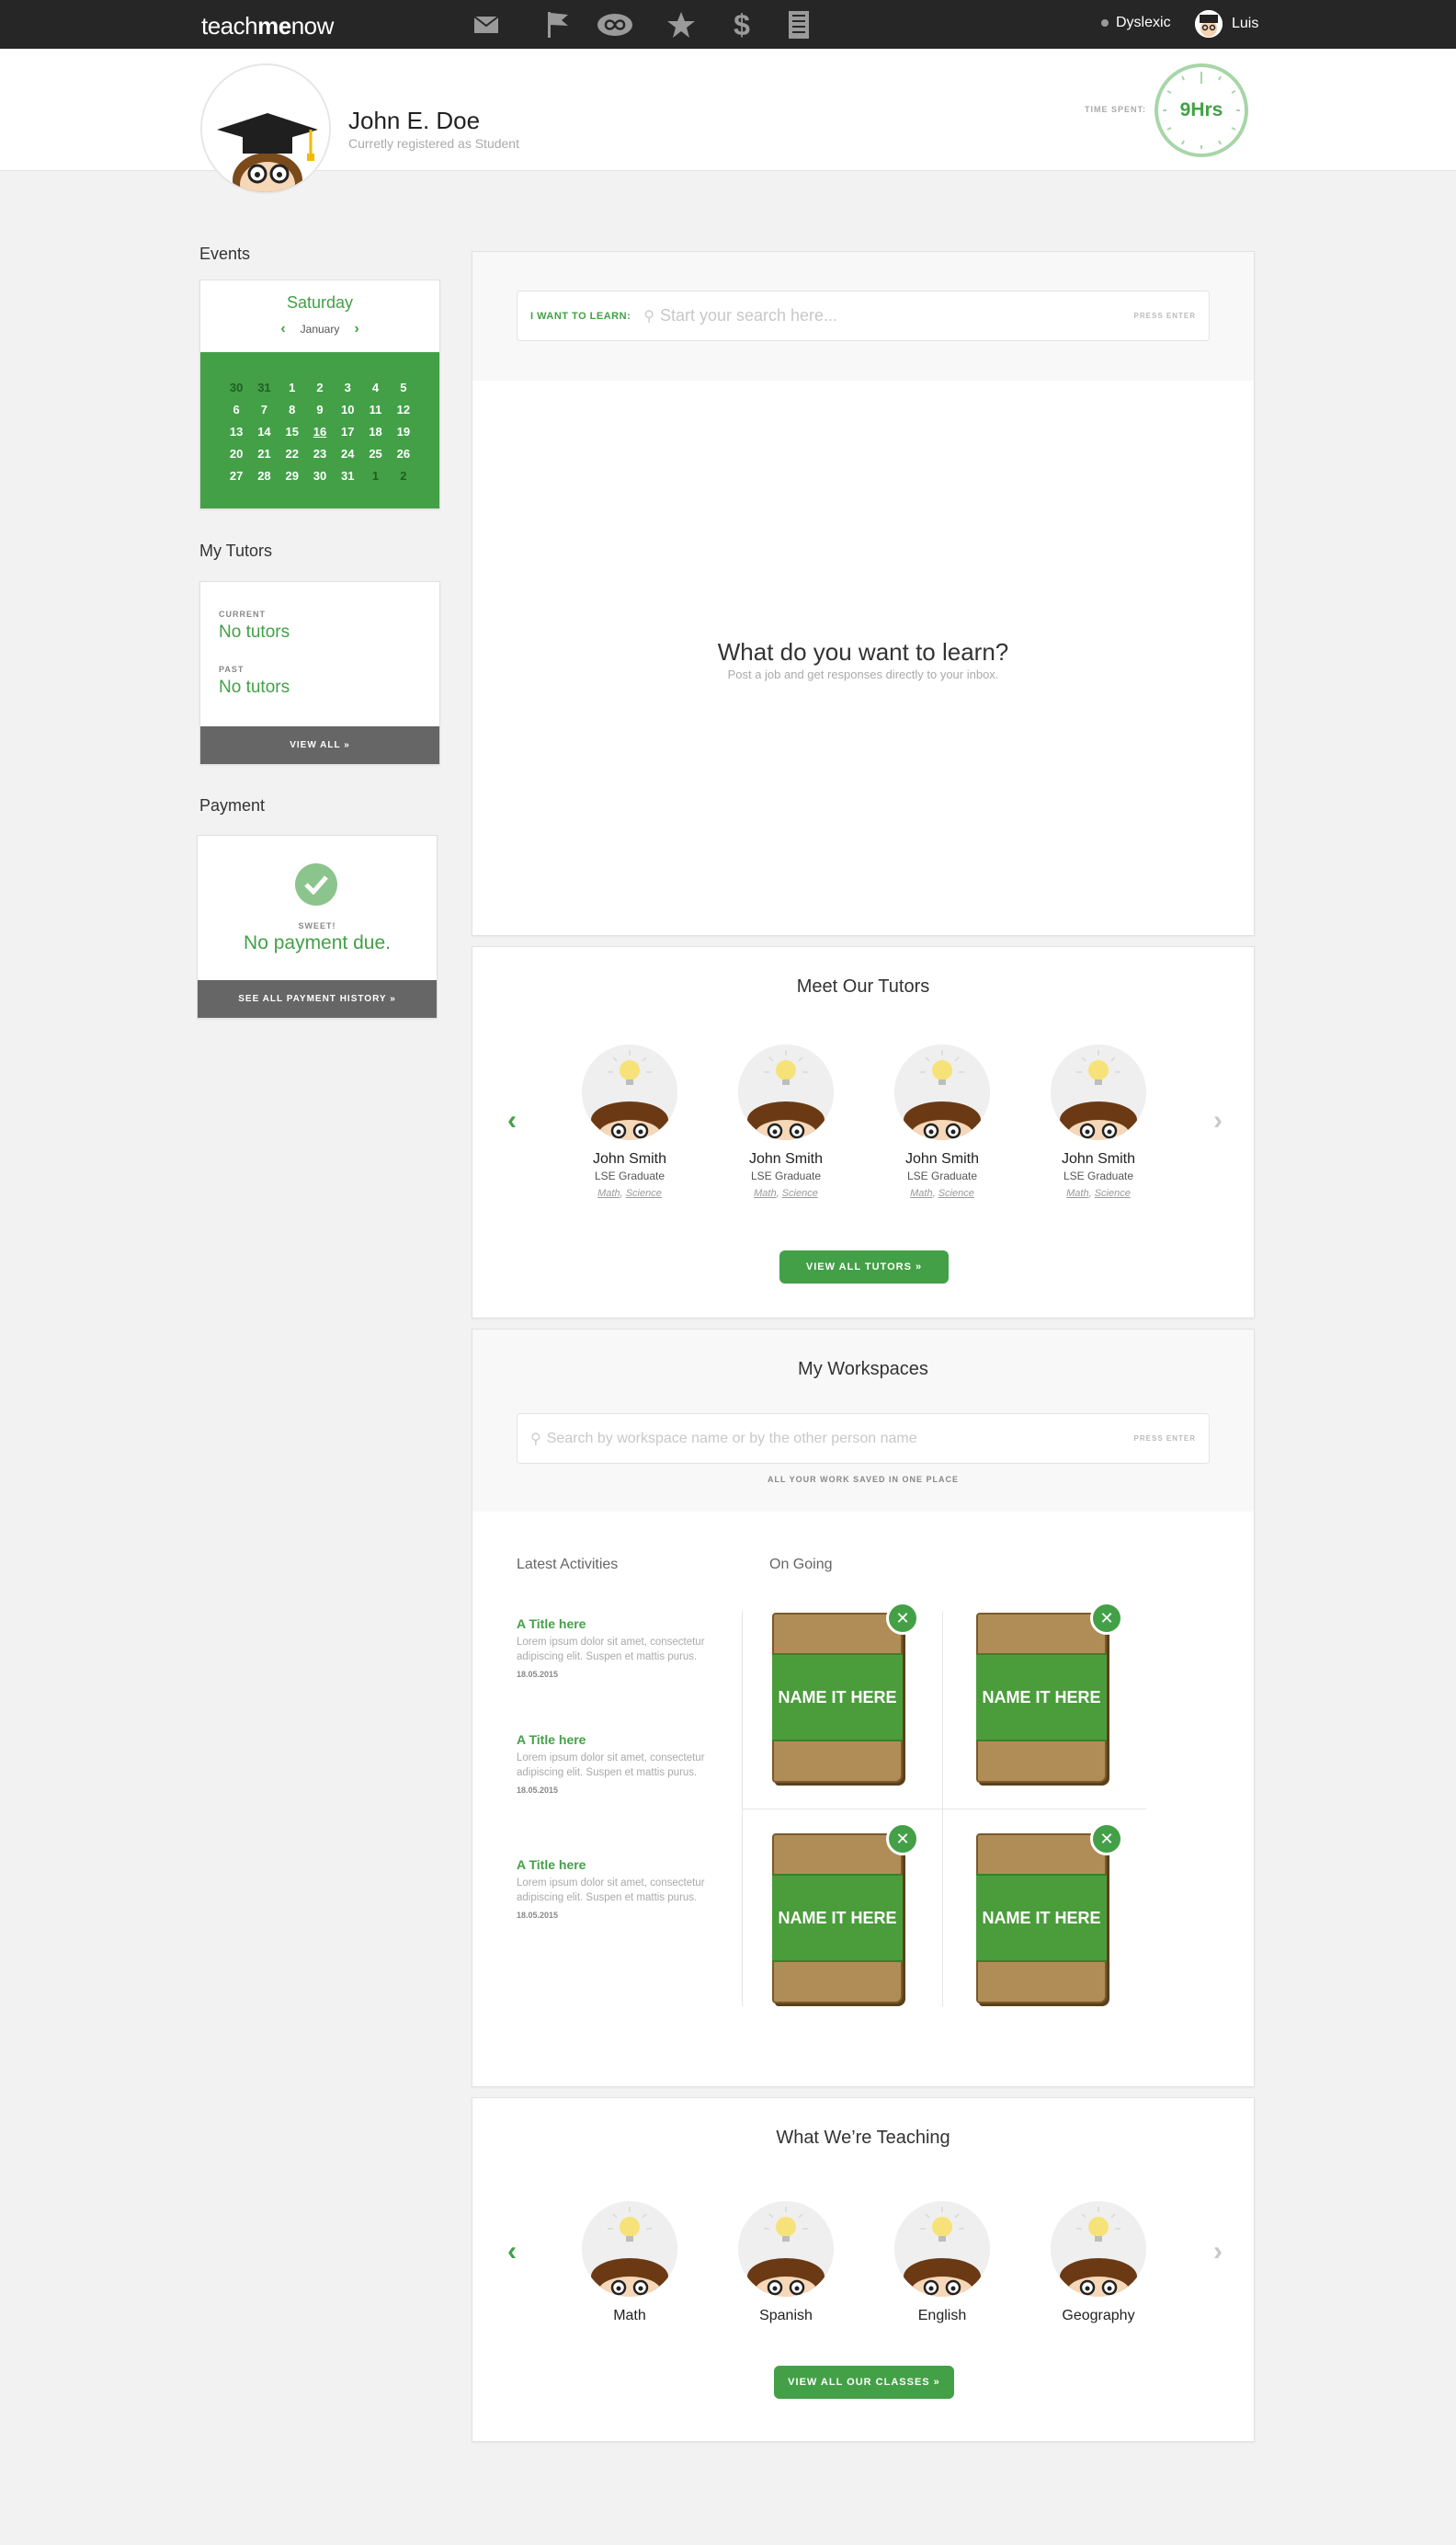 The image size is (1456, 2545). Describe the element at coordinates (535, 1439) in the screenshot. I see `search-icon: ⚲` at that location.